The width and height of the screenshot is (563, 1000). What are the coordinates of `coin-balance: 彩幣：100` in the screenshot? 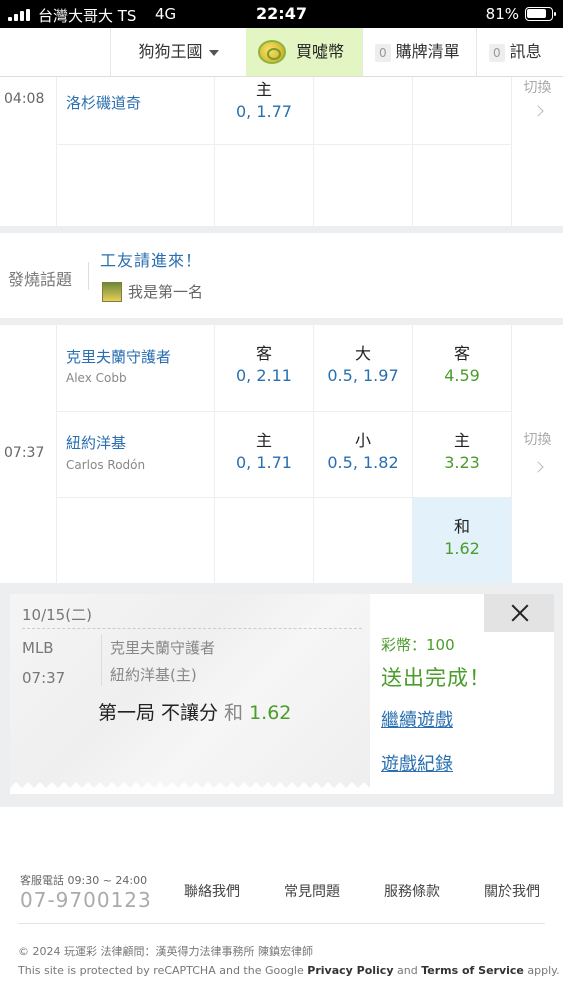 It's located at (418, 645).